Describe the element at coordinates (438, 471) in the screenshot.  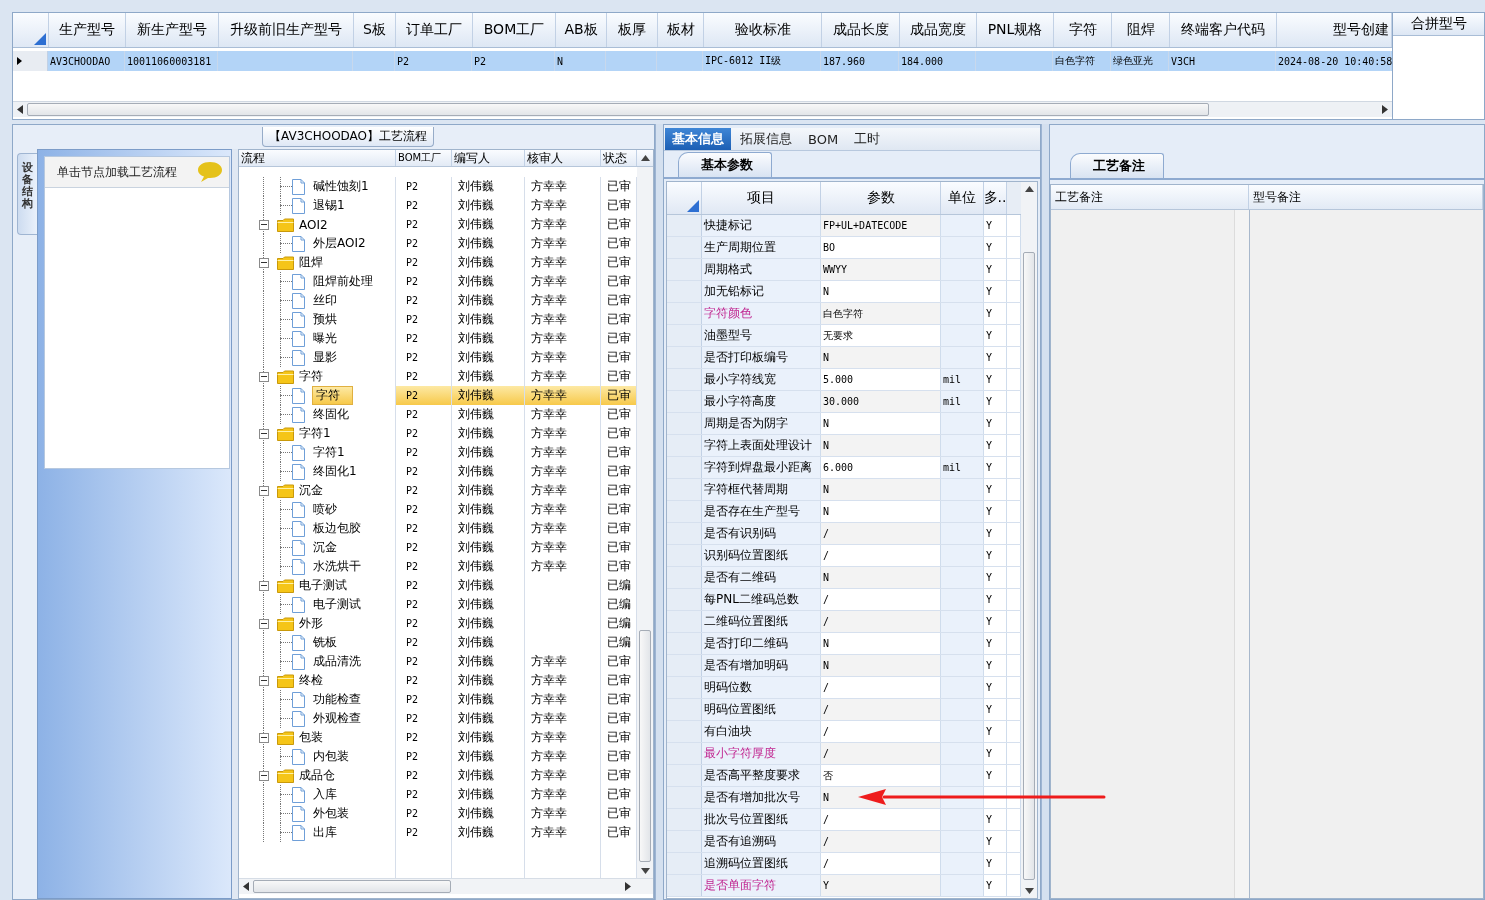
I see `tree-row: 终固化1 P2 刘伟巍 方幸幸 已审` at that location.